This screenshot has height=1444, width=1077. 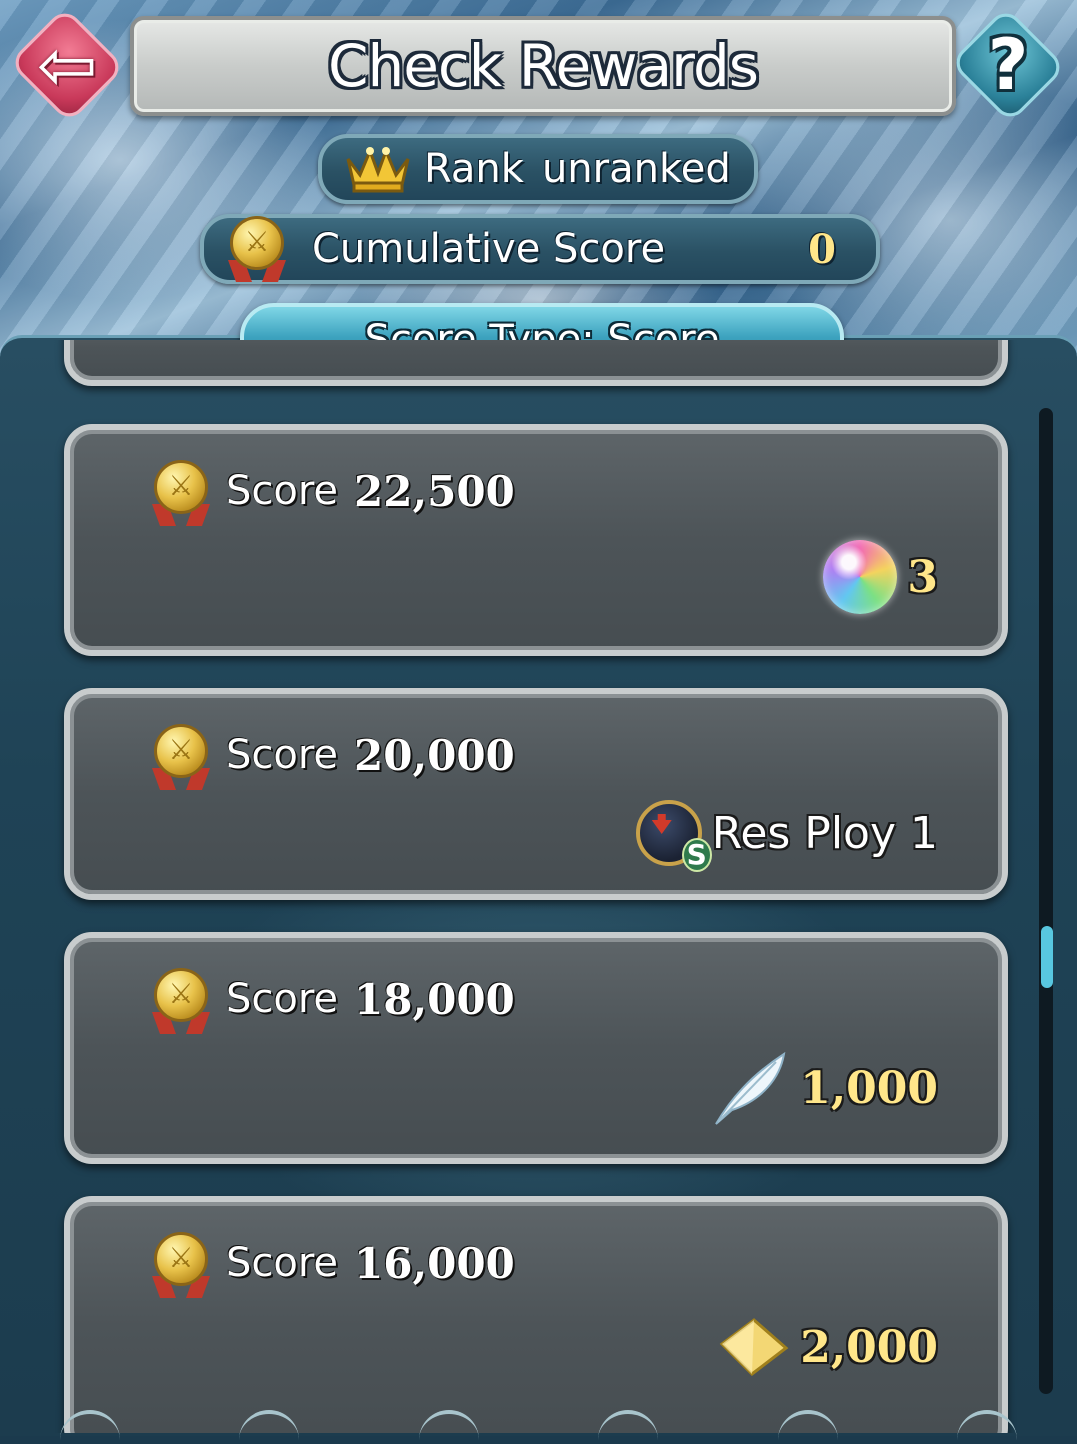 I want to click on reward: 3, so click(x=880, y=577).